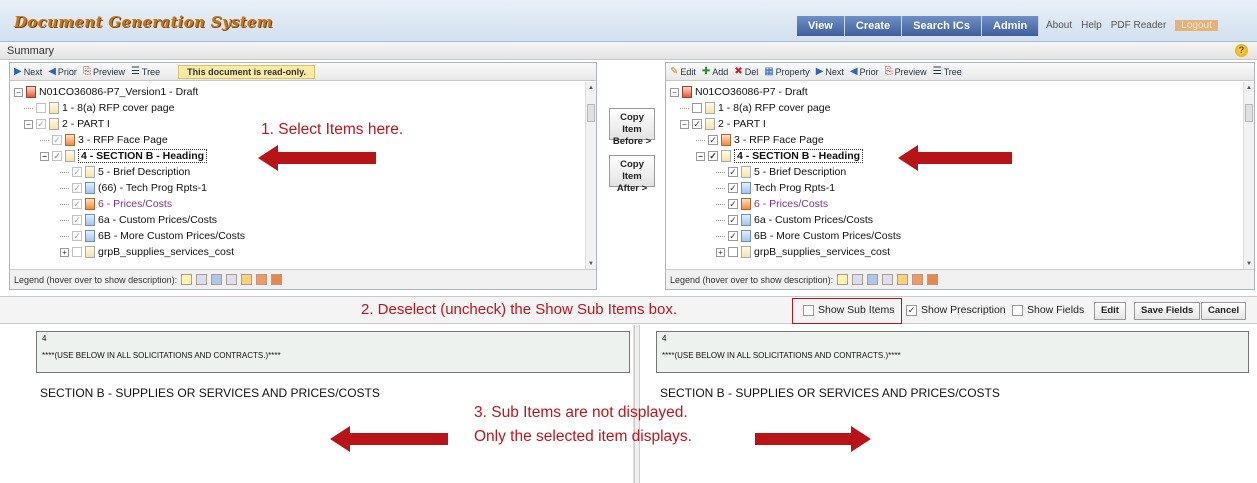  What do you see at coordinates (106, 92) in the screenshot?
I see `tree-root: − N01CO36086-P7_Version1 - Draft` at bounding box center [106, 92].